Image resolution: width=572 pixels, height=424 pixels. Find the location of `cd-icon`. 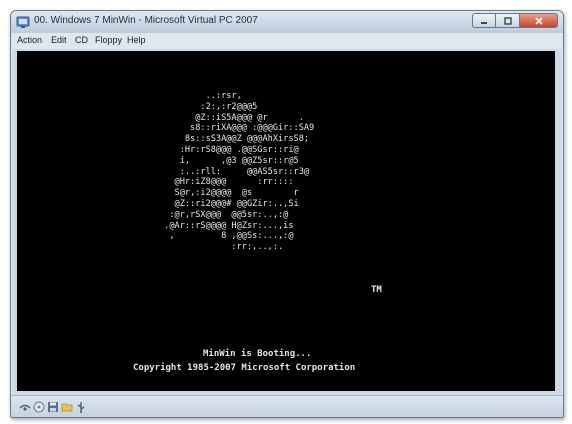

cd-icon is located at coordinates (39, 406).